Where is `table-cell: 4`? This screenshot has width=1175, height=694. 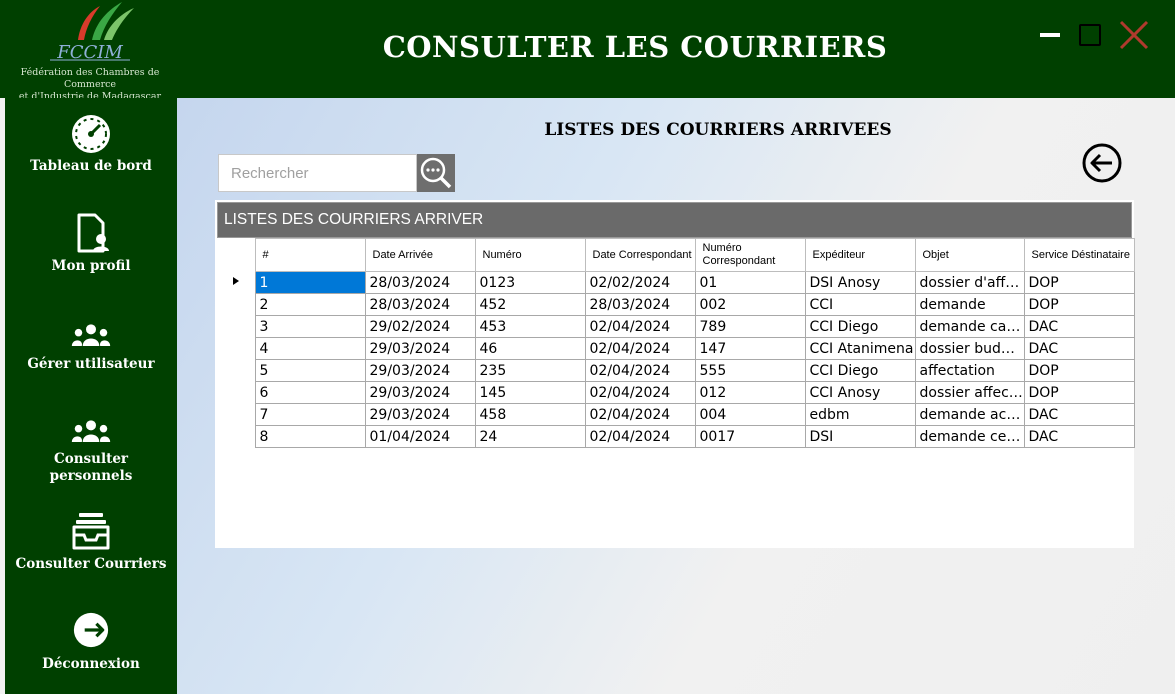
table-cell: 4 is located at coordinates (310, 348).